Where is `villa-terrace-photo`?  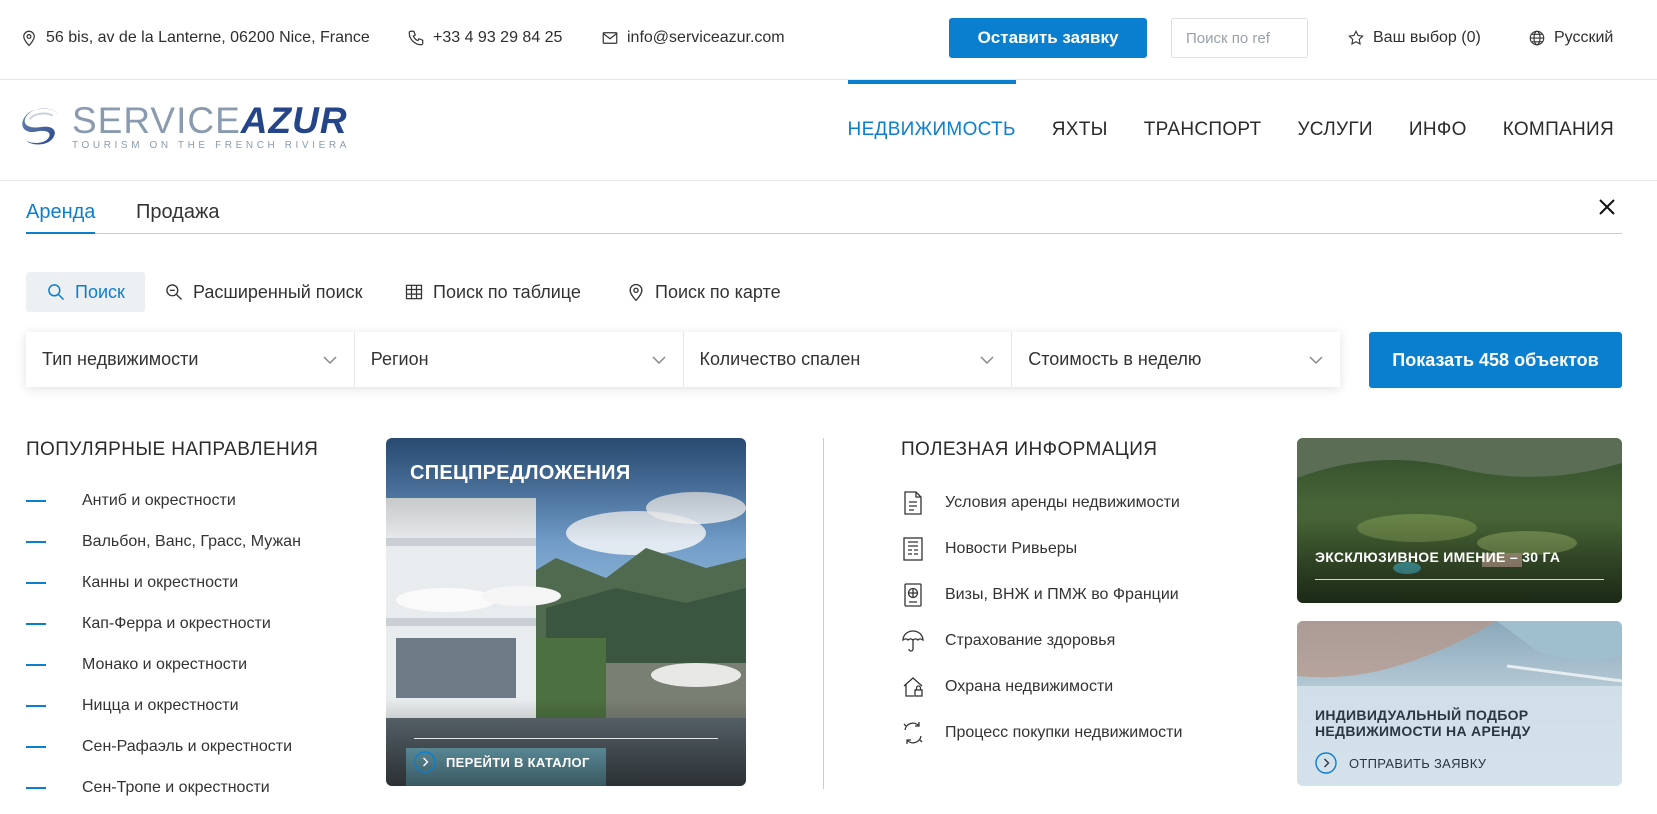 villa-terrace-photo is located at coordinates (566, 612).